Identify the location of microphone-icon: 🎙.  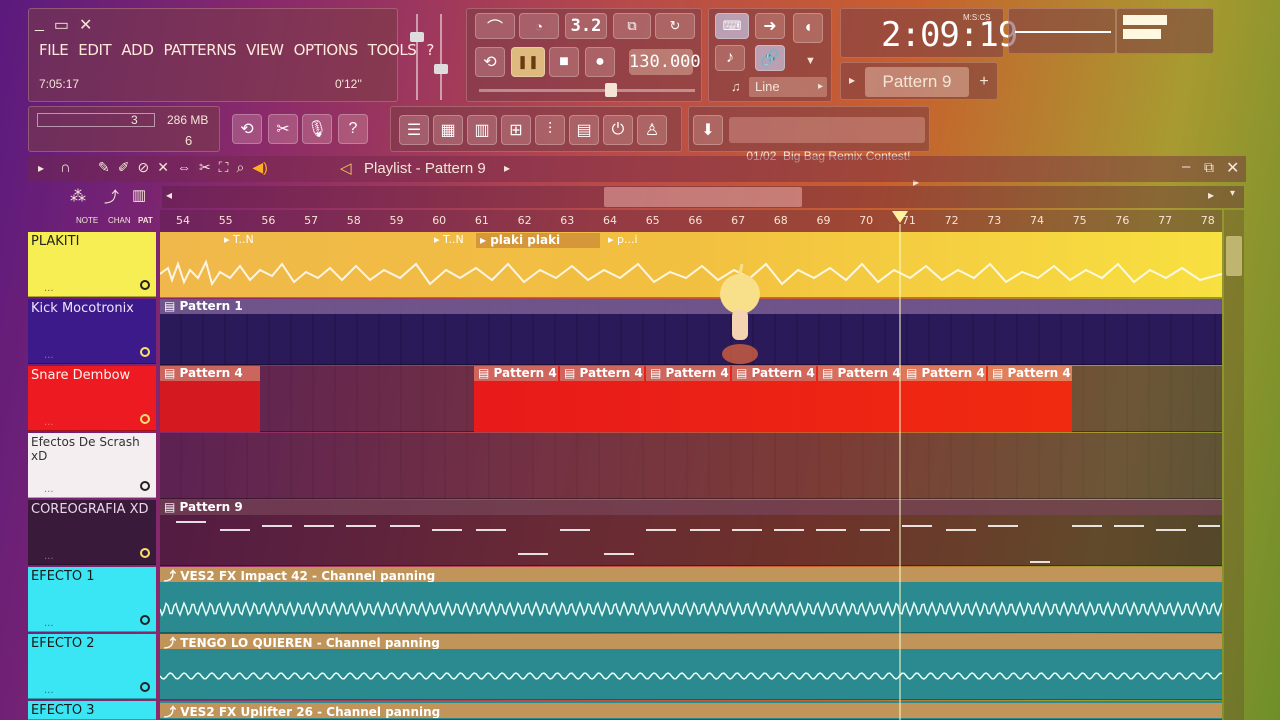
(317, 129).